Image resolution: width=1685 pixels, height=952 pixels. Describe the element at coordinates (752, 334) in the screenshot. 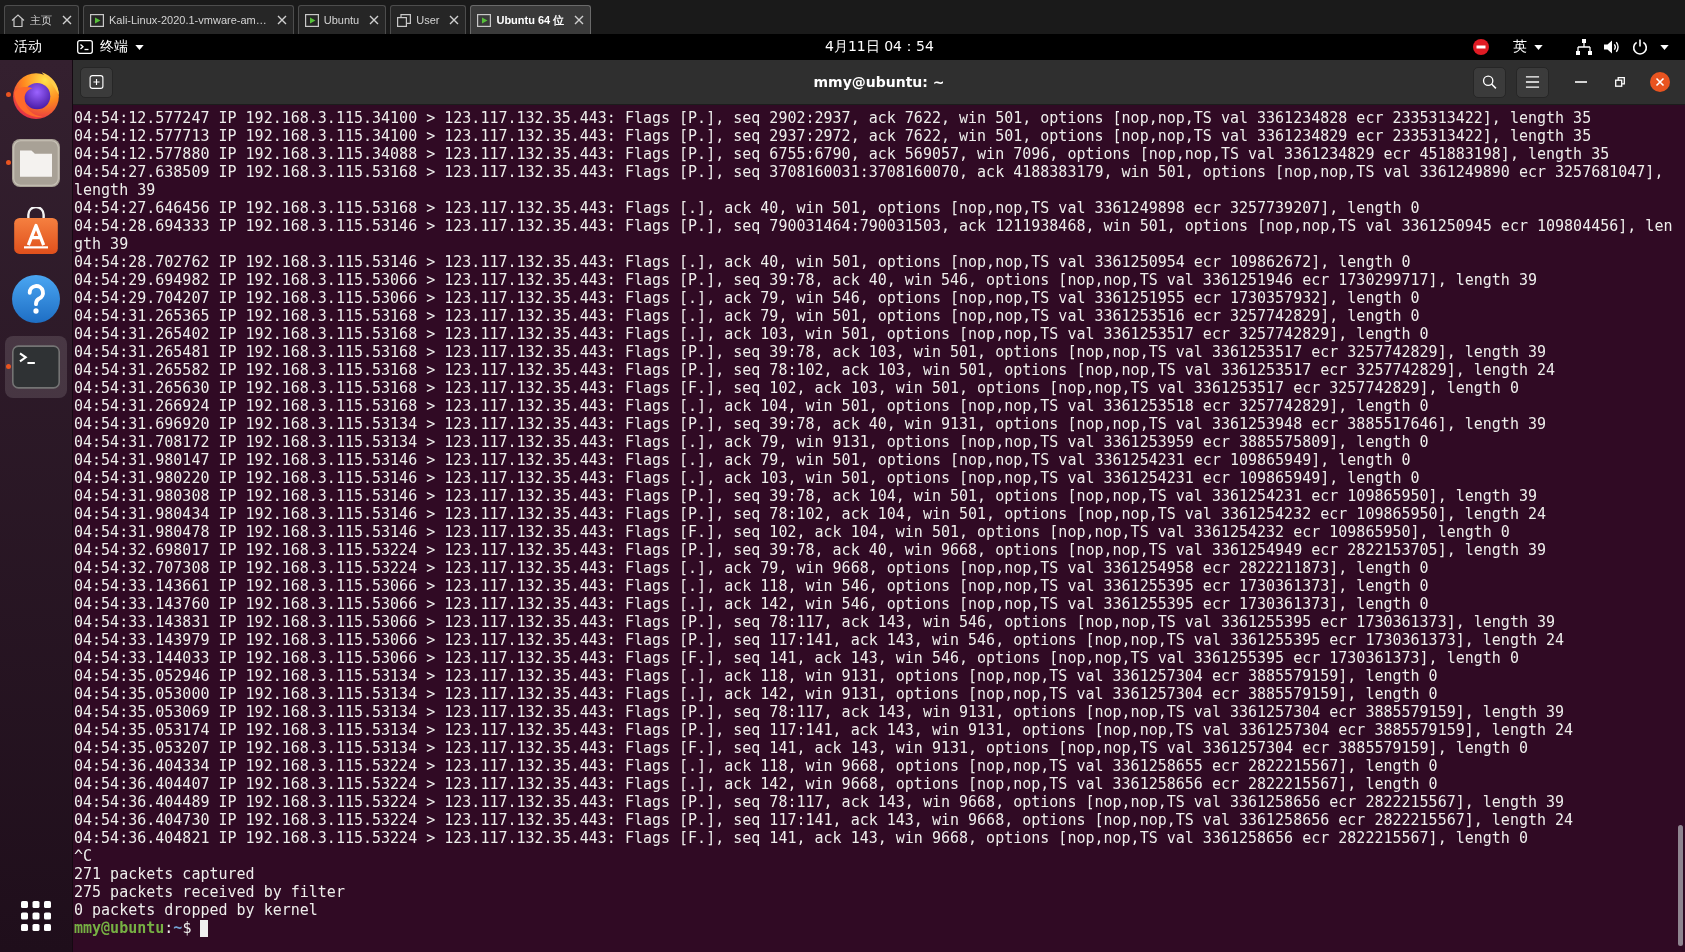

I see `terminal-line: 04:54:31.265402 IP 192.168.3.115.53168 > 123.117.132.35.443: Flags [.], ack 103, win 501, options [nop,nop,TS val 3361253517 ecr 3257742829], length 0` at that location.